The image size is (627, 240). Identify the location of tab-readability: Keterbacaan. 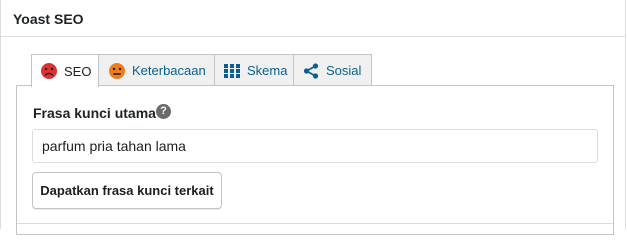
(156, 70).